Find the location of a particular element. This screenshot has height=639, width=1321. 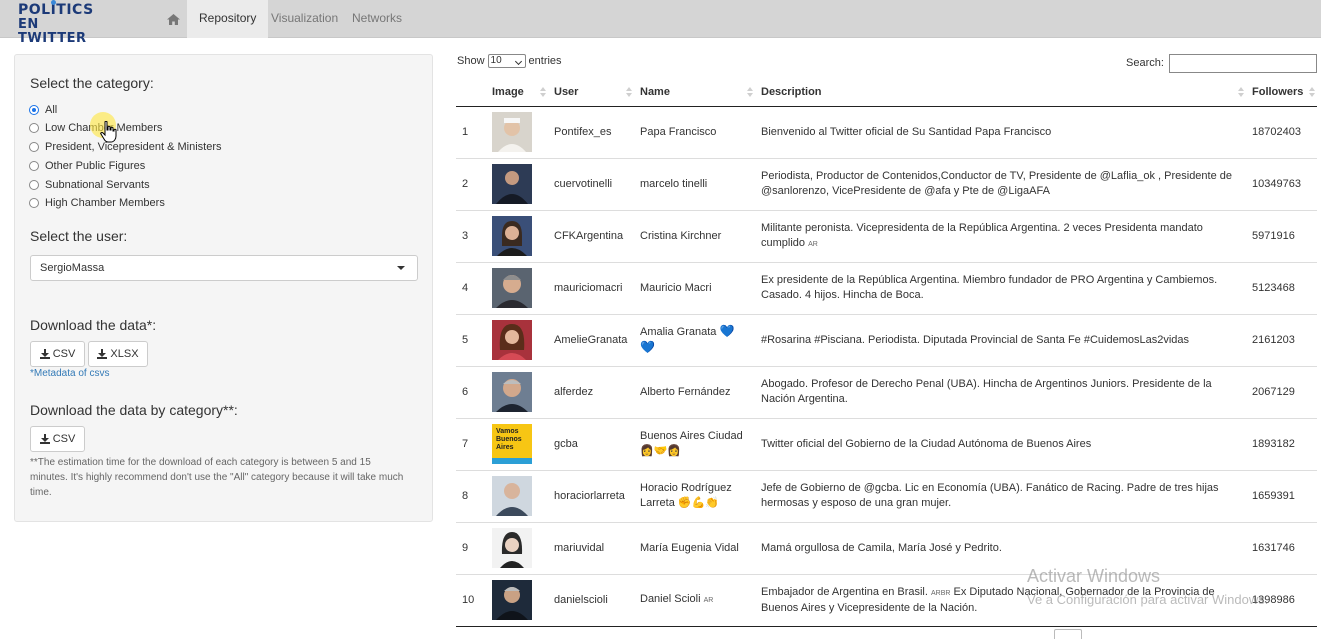

logo-line-2: EN TWITTER is located at coordinates (52, 31).